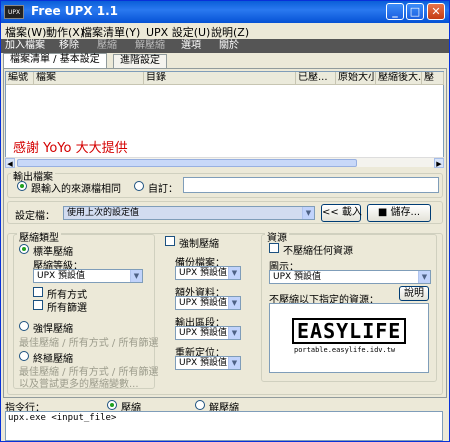 The width and height of the screenshot is (450, 442). Describe the element at coordinates (25, 32) in the screenshot. I see `menu-file: 檔案(W)` at that location.